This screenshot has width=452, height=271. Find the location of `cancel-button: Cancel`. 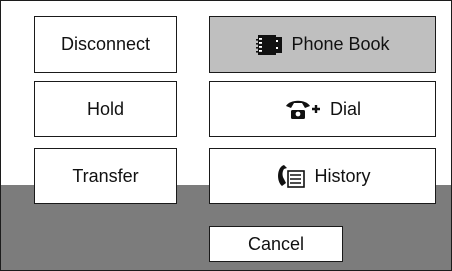

cancel-button: Cancel is located at coordinates (276, 244).